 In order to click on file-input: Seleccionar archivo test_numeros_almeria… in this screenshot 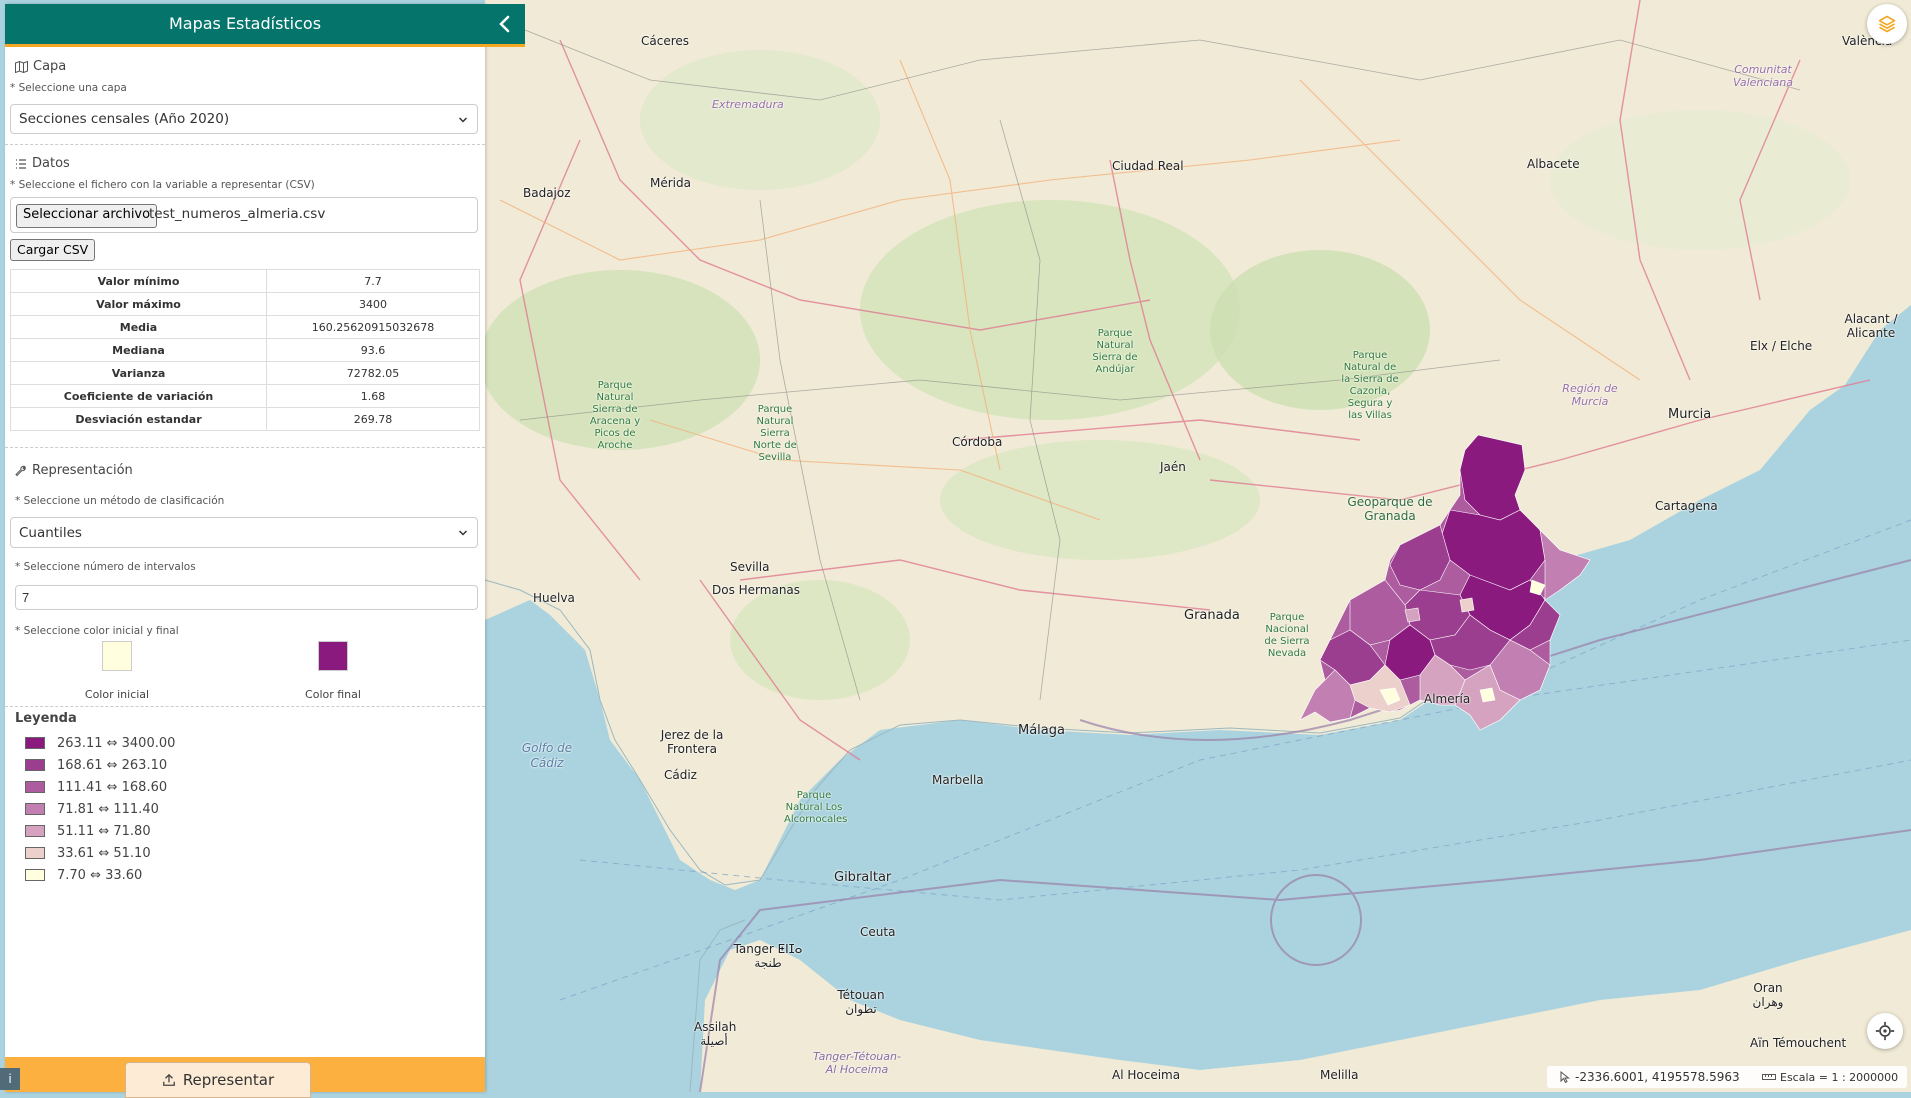, I will do `click(244, 215)`.